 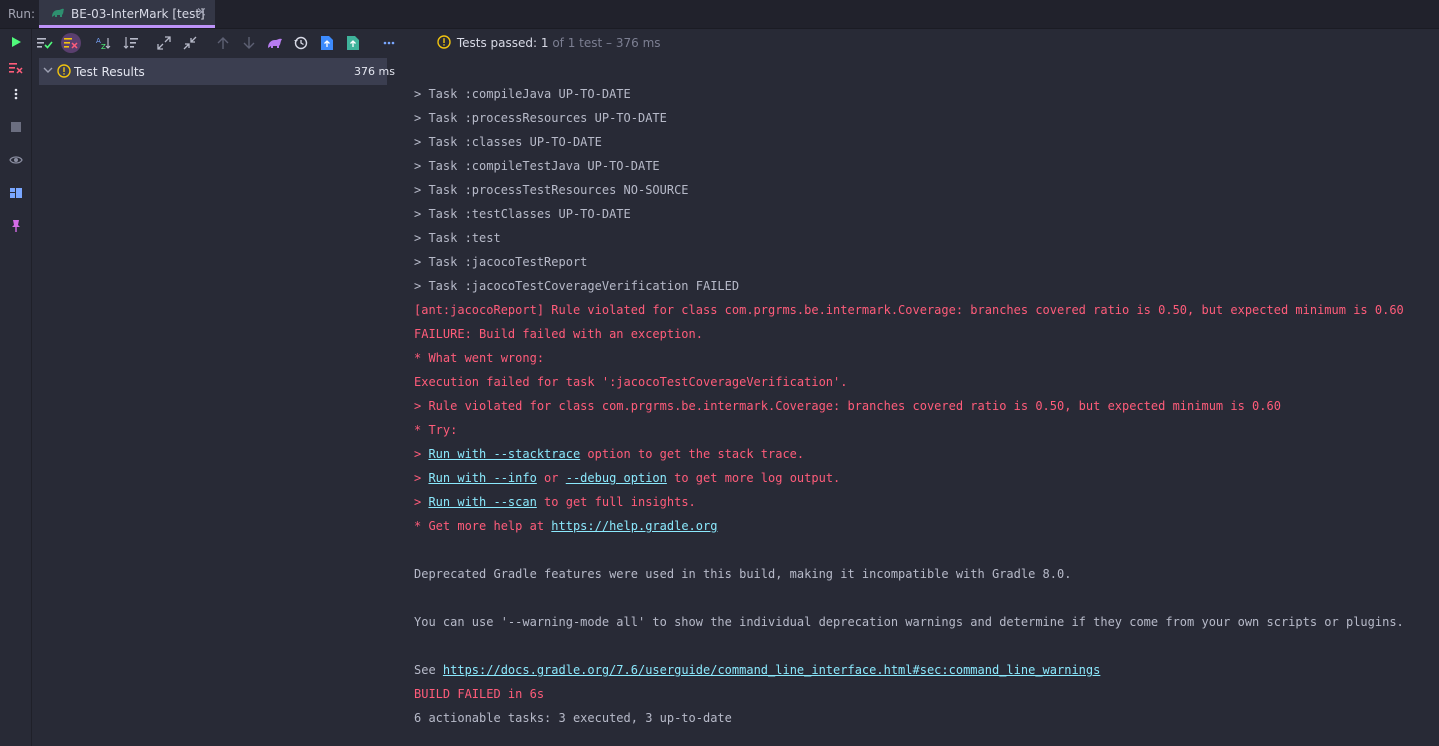 What do you see at coordinates (482, 502) in the screenshot?
I see `console-link: Run with --scan` at bounding box center [482, 502].